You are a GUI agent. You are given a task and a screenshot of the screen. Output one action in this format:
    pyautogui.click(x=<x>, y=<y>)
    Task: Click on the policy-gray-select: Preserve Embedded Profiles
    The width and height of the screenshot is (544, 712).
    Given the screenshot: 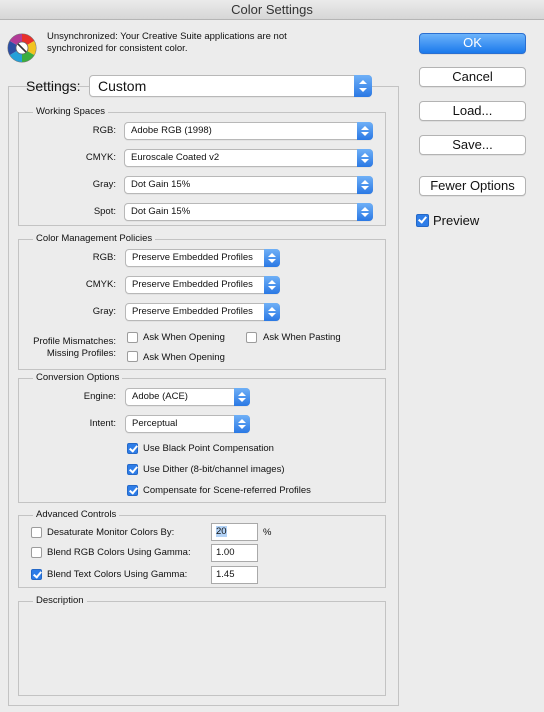 What is the action you would take?
    pyautogui.click(x=202, y=312)
    